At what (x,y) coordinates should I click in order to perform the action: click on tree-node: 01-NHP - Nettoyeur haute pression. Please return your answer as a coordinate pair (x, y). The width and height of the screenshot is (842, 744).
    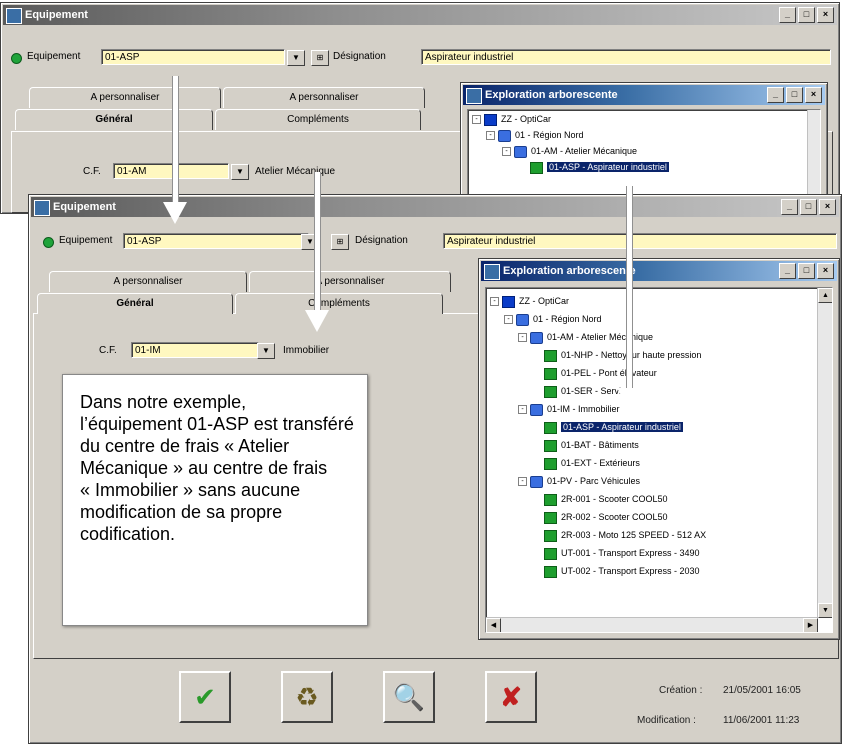
    Looking at the image, I should click on (622, 355).